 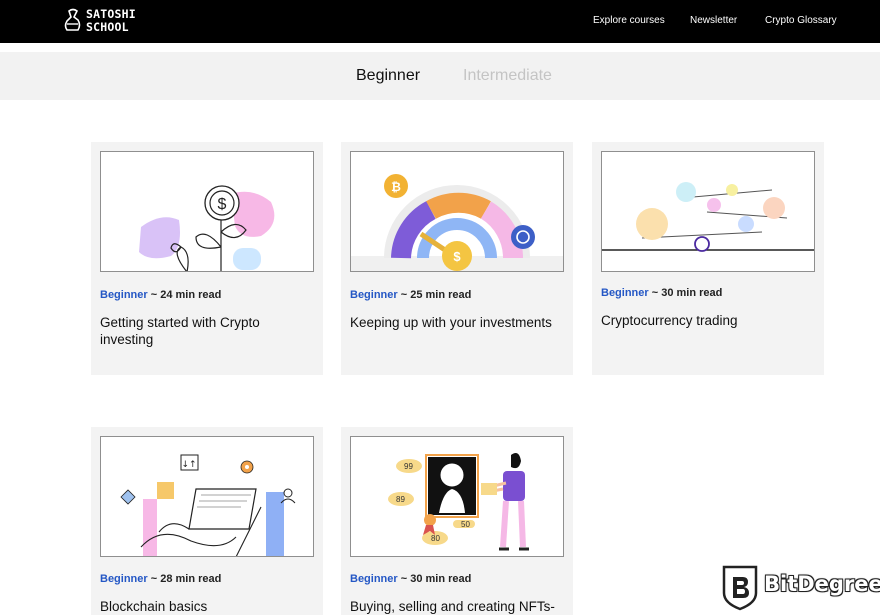 What do you see at coordinates (629, 20) in the screenshot?
I see `nav-explore-courses: Explore courses` at bounding box center [629, 20].